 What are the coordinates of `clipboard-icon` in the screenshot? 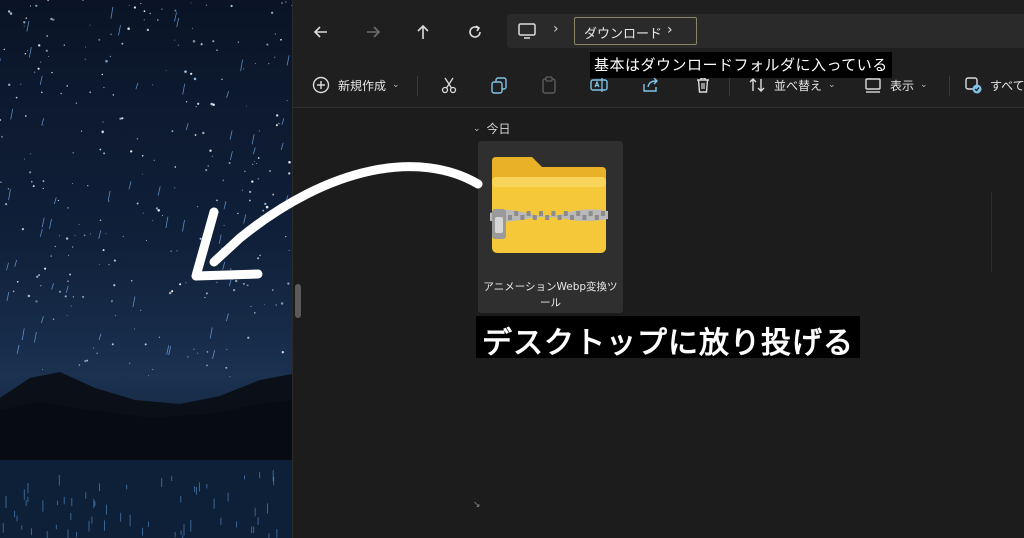 It's located at (549, 85).